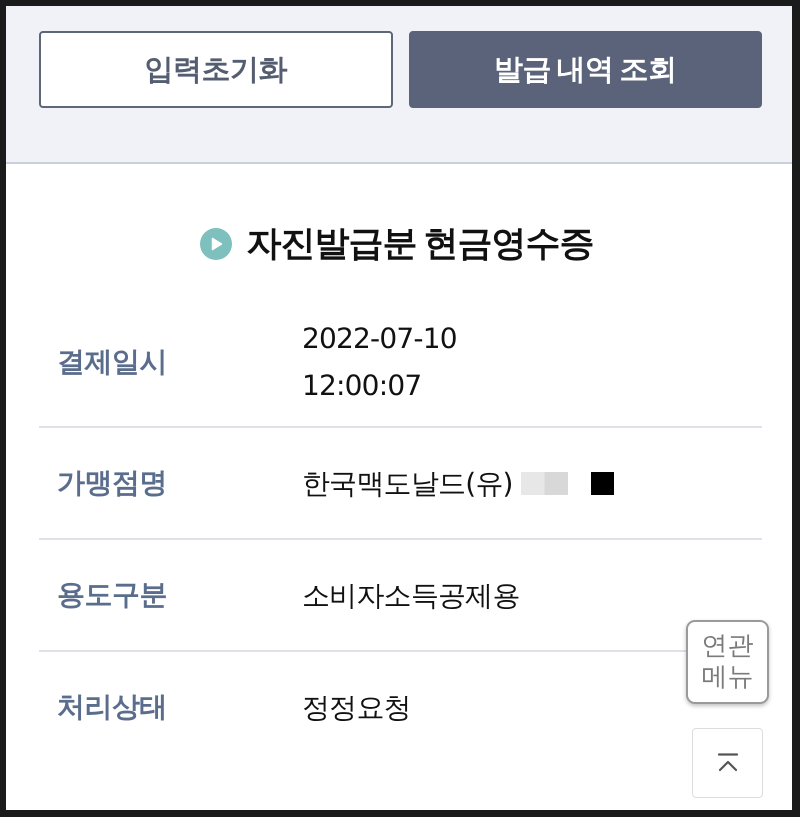  What do you see at coordinates (216, 244) in the screenshot?
I see `play-icon` at bounding box center [216, 244].